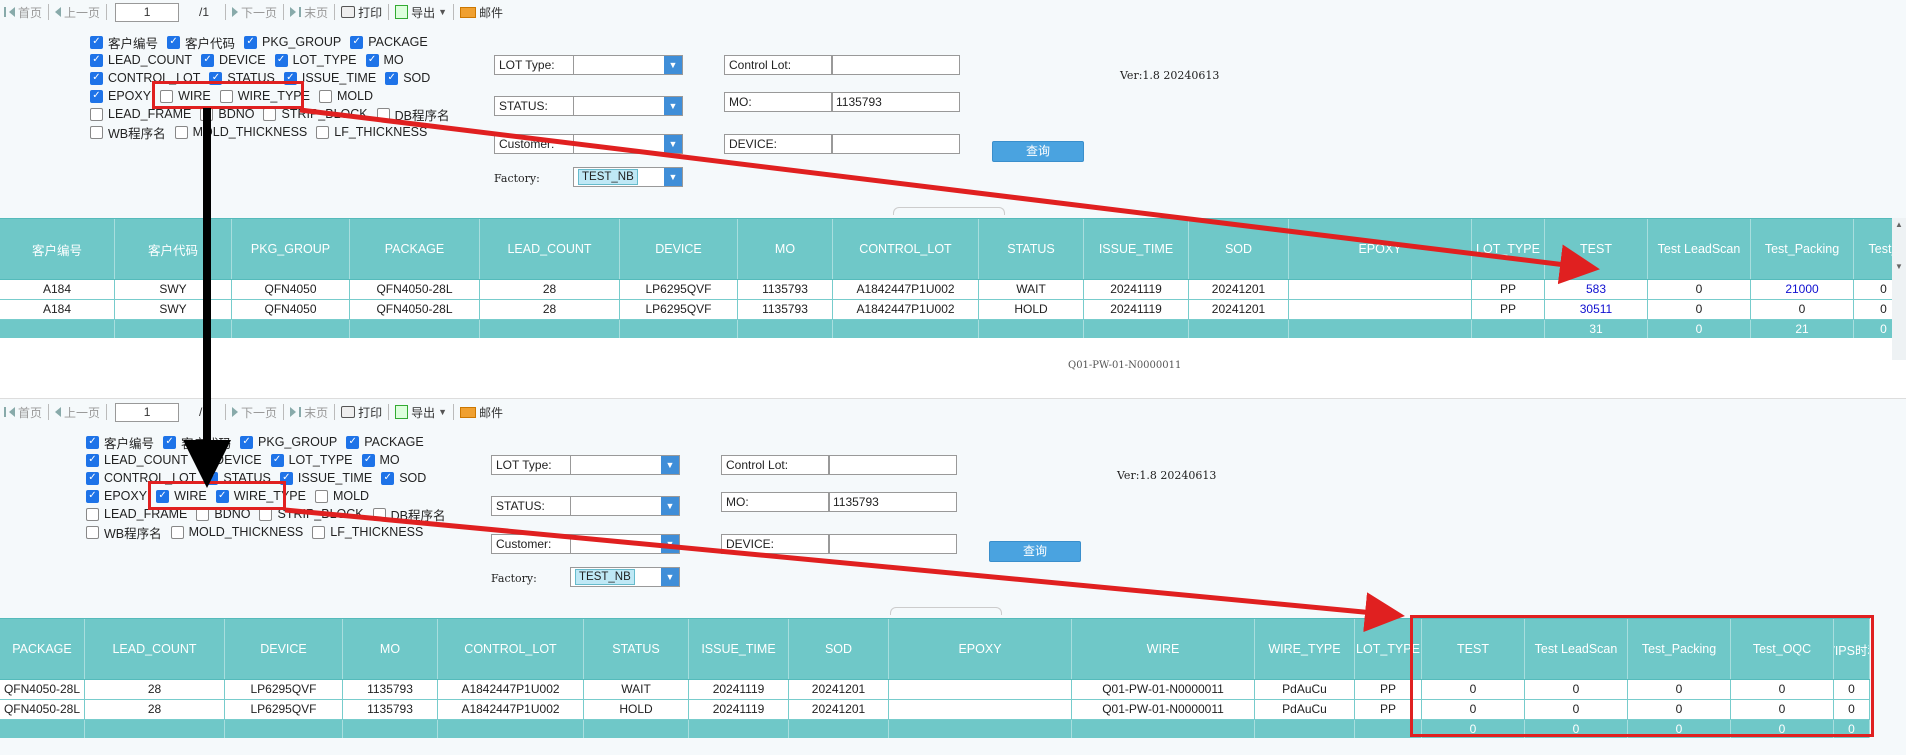  What do you see at coordinates (57, 249) in the screenshot?
I see `column-header: 客户编号` at bounding box center [57, 249].